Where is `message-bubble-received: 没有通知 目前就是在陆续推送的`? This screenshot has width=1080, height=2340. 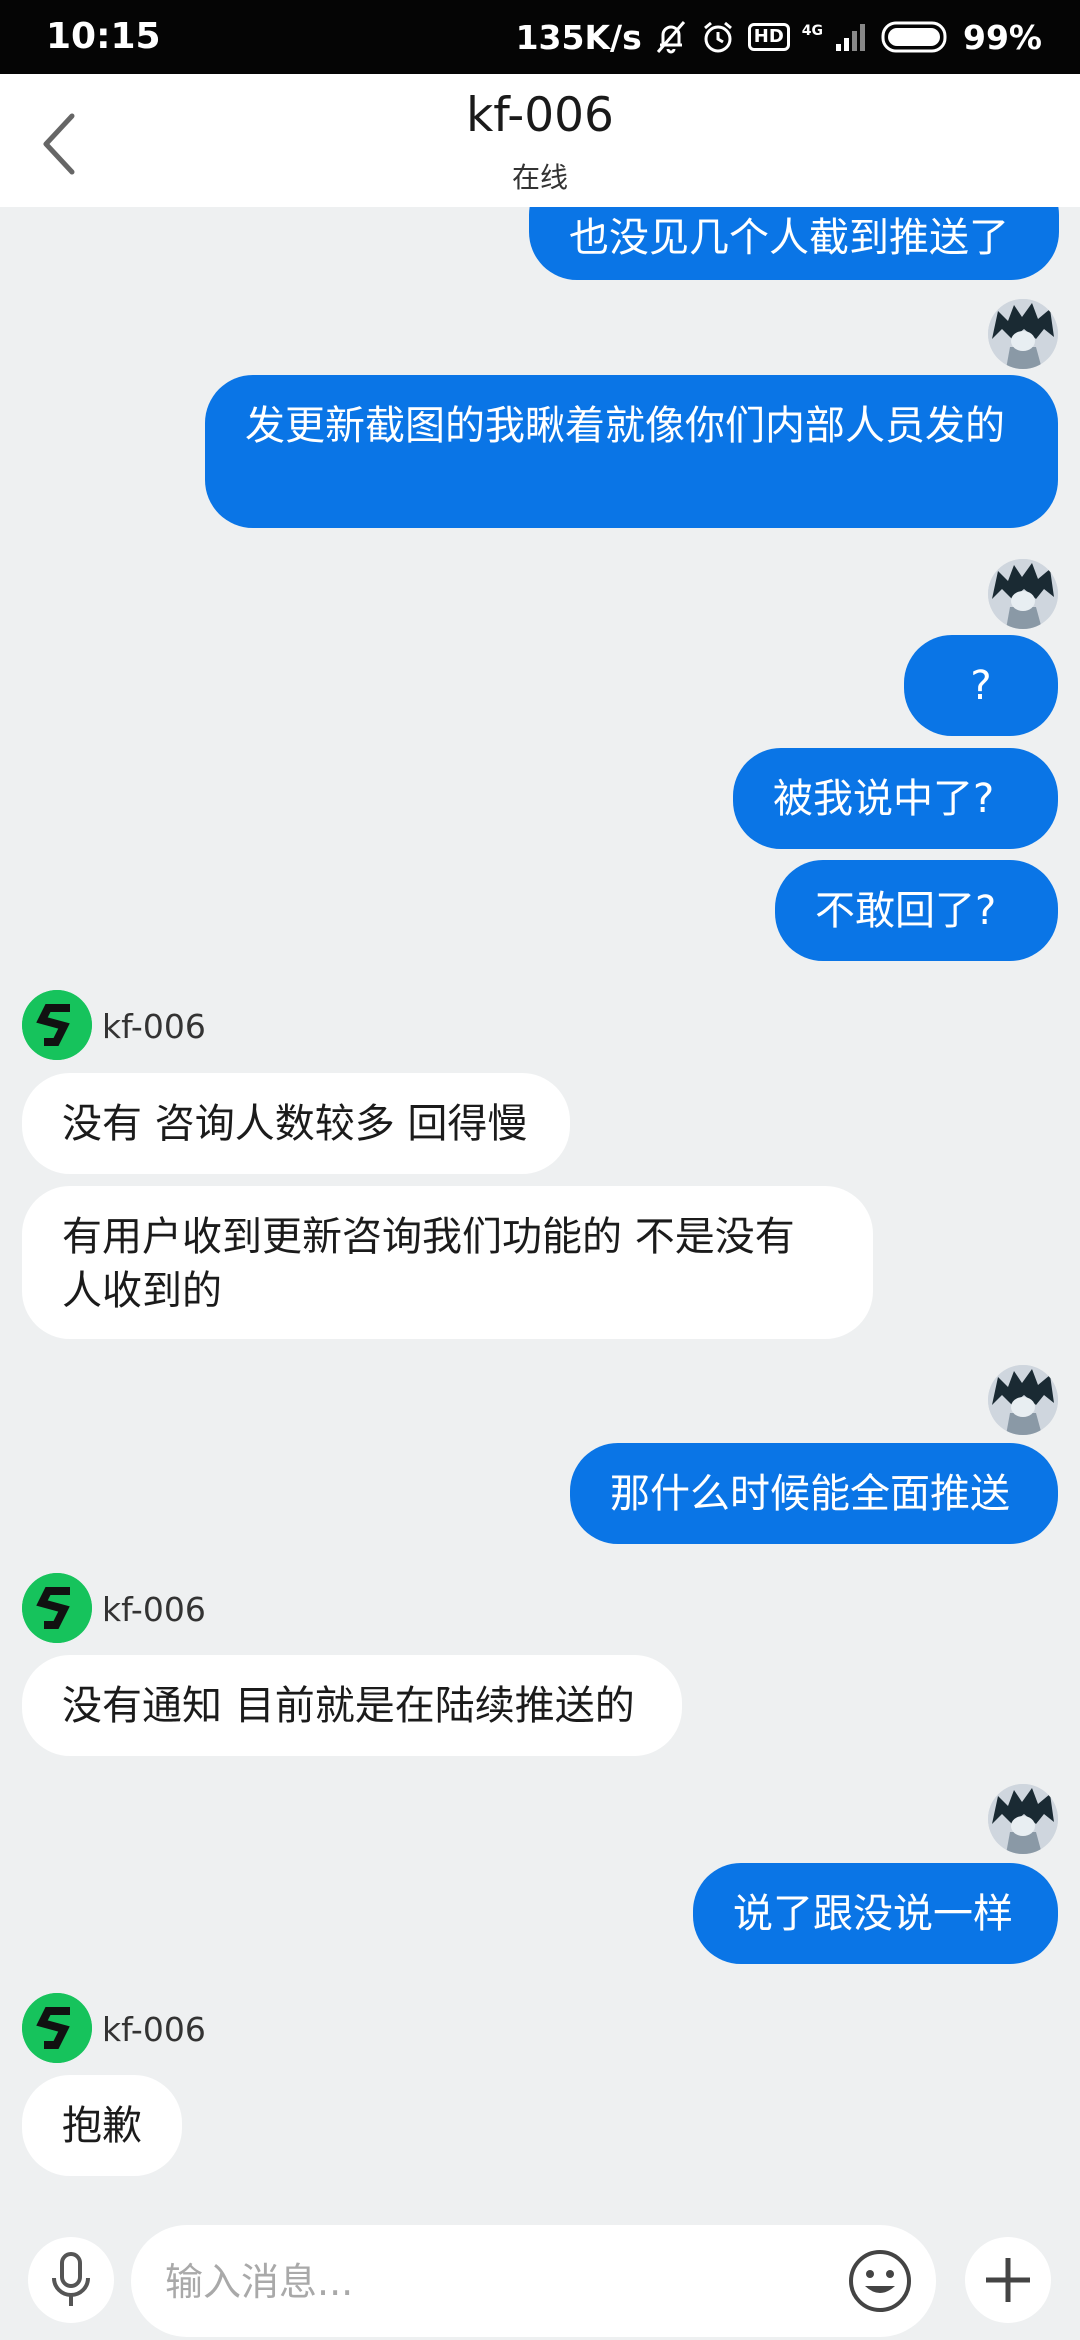
message-bubble-received: 没有通知 目前就是在陆续推送的 is located at coordinates (352, 1705).